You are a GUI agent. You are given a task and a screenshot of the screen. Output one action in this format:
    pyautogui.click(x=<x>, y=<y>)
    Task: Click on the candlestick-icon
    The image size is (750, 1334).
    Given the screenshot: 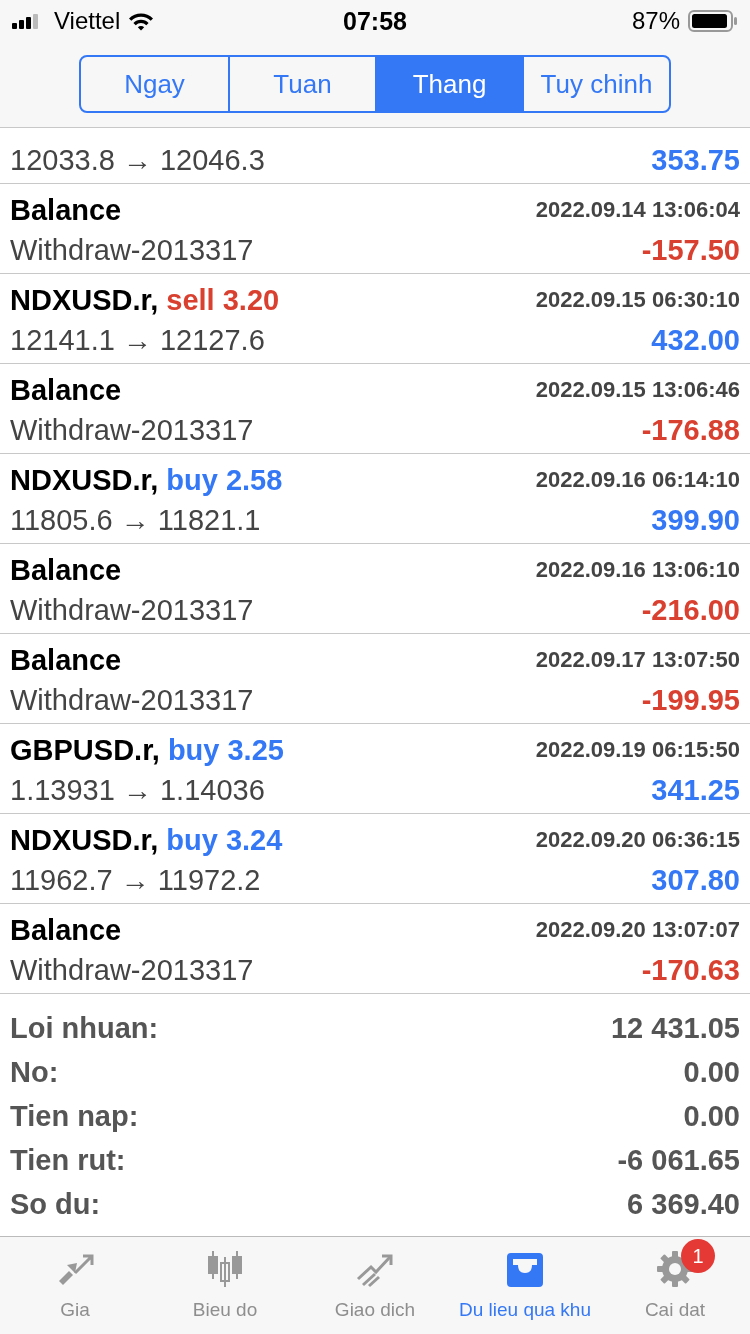 What is the action you would take?
    pyautogui.click(x=225, y=1269)
    